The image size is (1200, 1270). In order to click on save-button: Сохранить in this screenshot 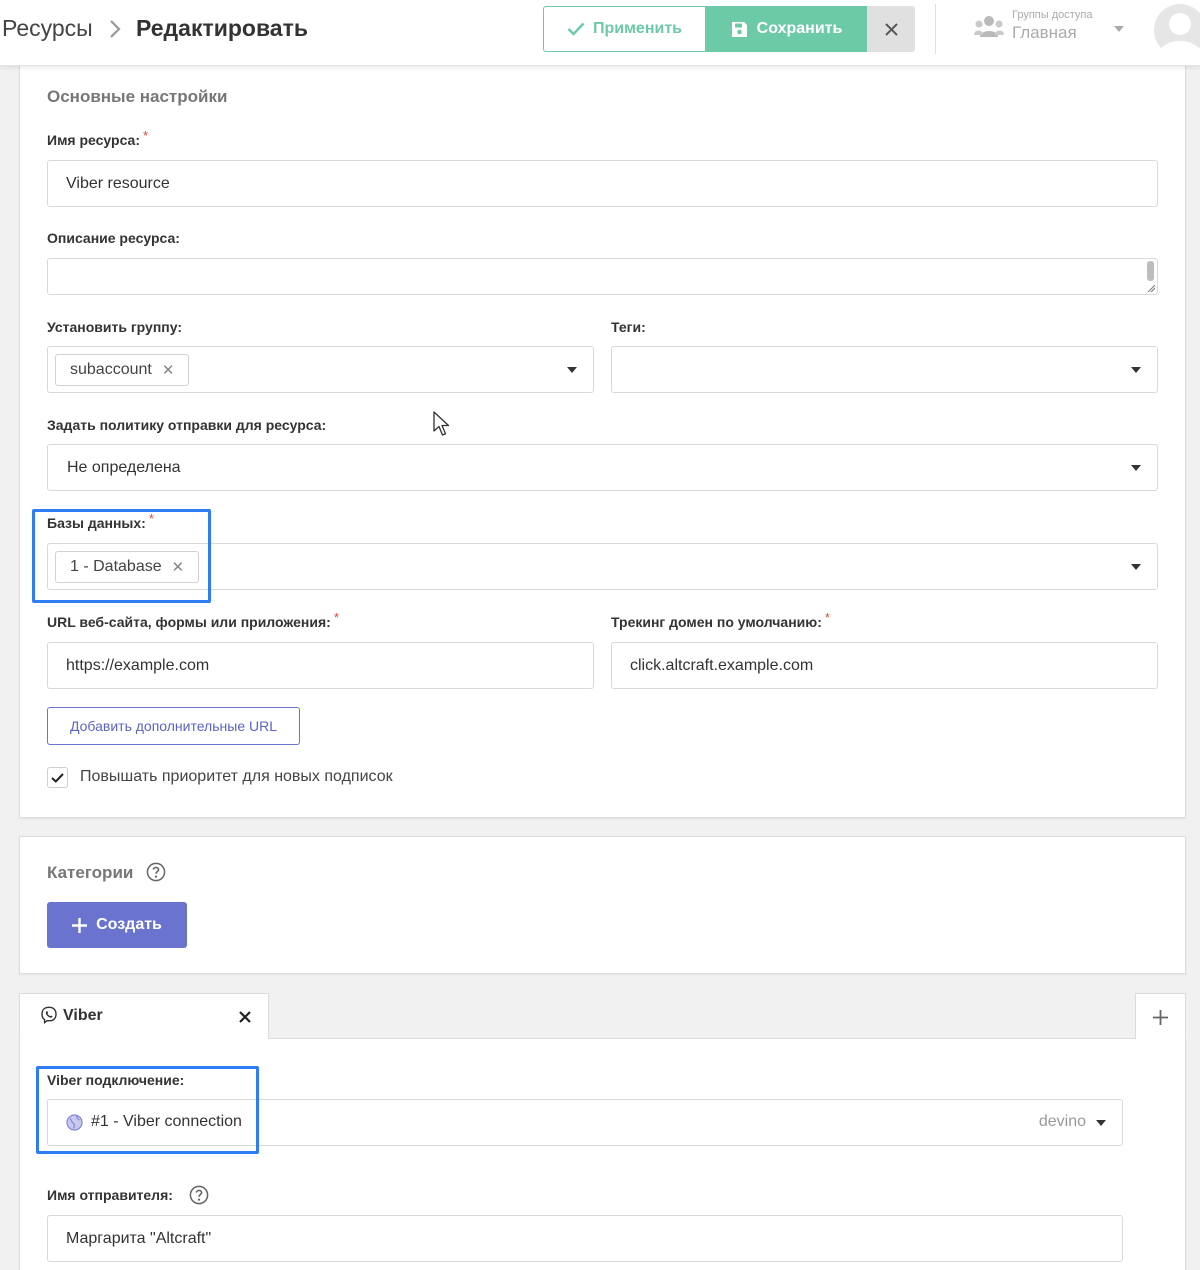, I will do `click(786, 29)`.